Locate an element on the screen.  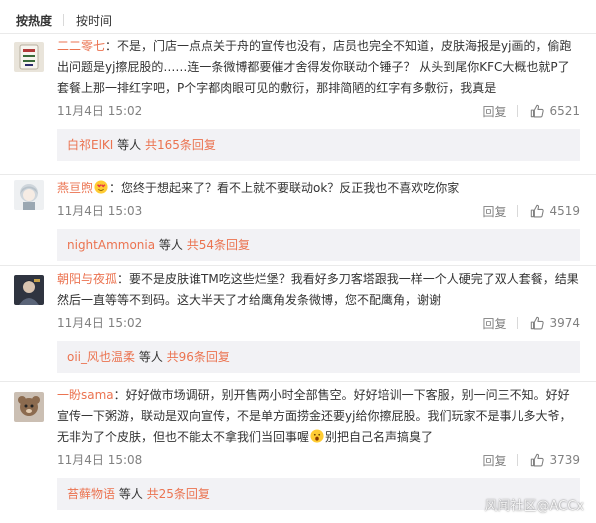
comment-actions: 回复 3739 is located at coordinates (531, 460).